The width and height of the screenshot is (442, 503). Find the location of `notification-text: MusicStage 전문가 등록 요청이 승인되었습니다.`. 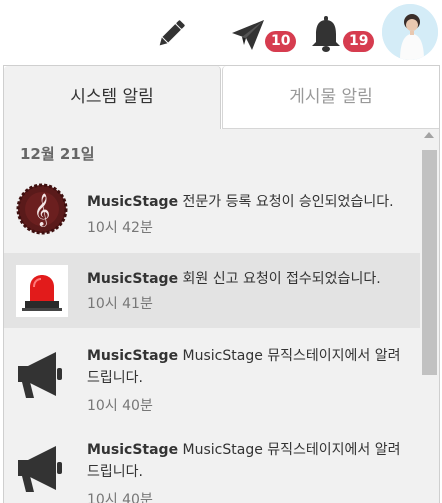

notification-text: MusicStage 전문가 등록 요청이 승인되었습니다. is located at coordinates (240, 202).